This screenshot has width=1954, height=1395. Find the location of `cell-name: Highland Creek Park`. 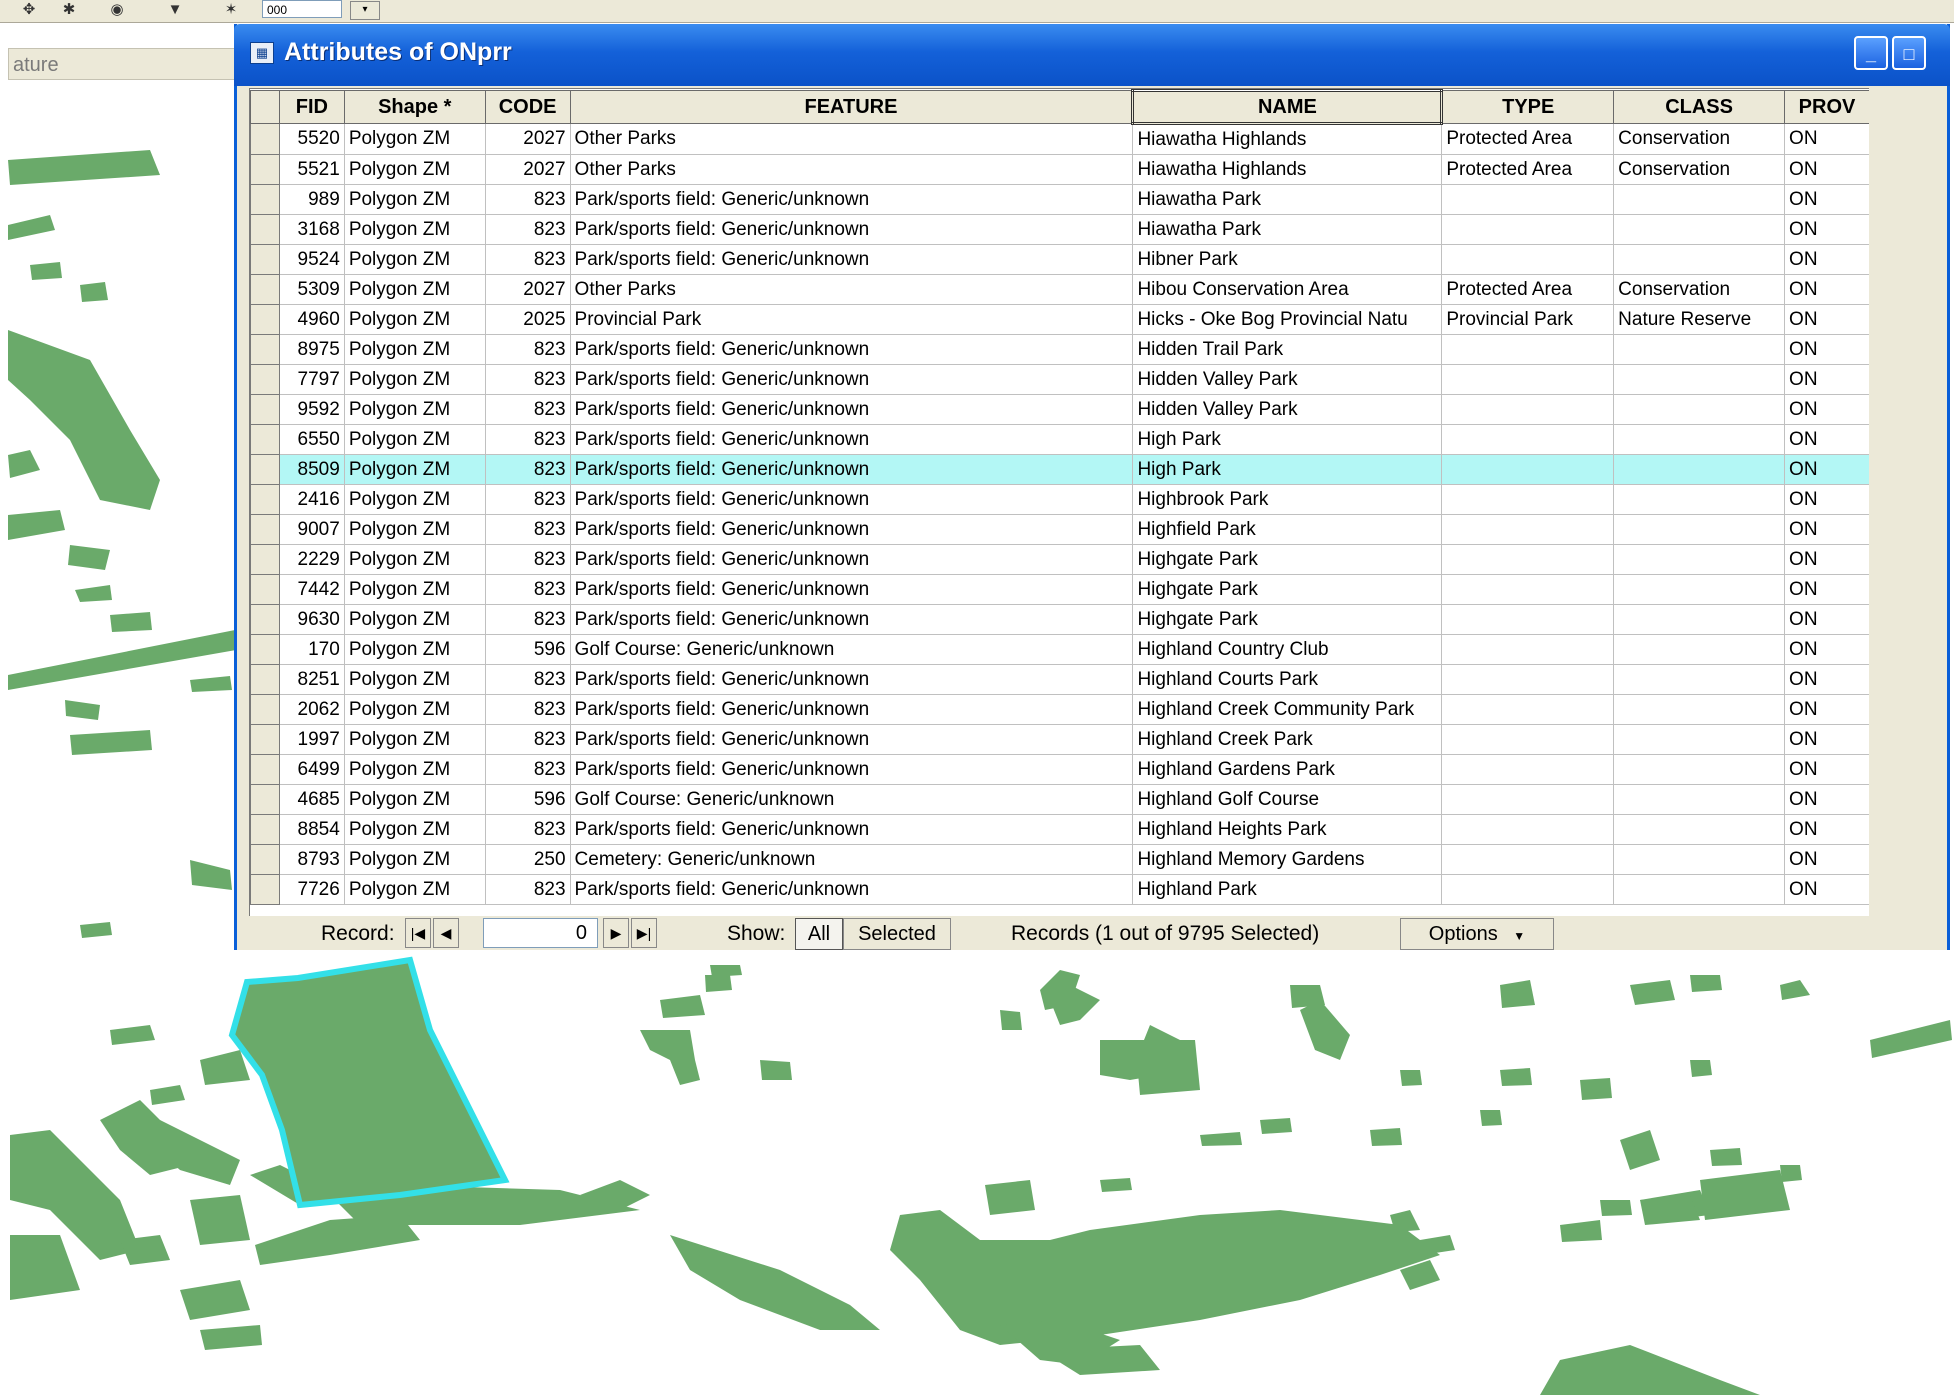

cell-name: Highland Creek Park is located at coordinates (1287, 739).